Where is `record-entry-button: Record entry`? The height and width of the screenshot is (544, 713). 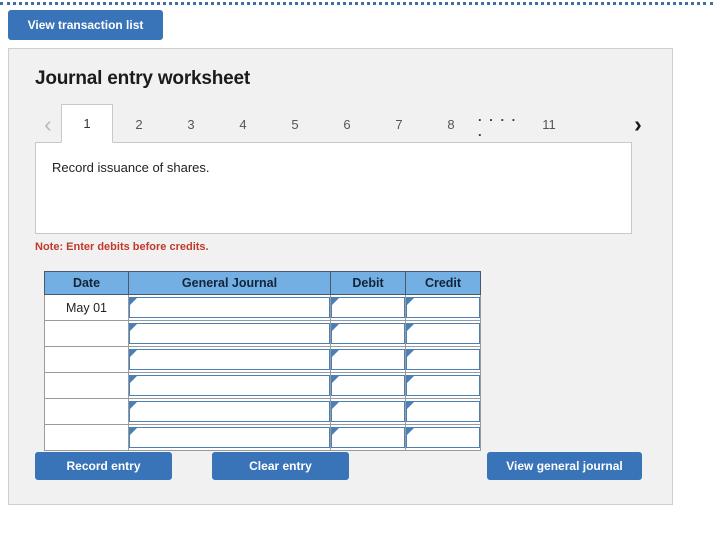 record-entry-button: Record entry is located at coordinates (103, 466).